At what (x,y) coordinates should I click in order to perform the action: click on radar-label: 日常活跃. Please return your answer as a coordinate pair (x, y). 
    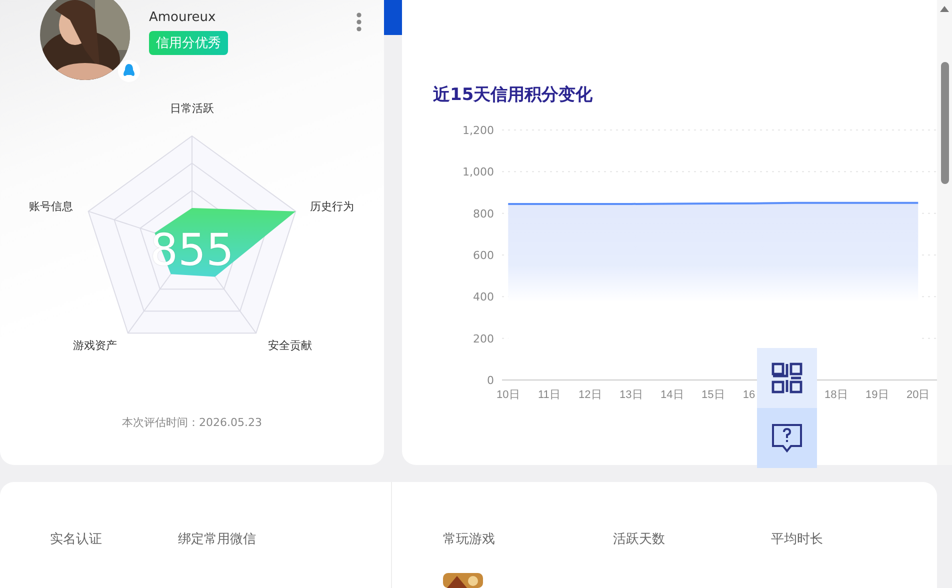
    Looking at the image, I should click on (192, 108).